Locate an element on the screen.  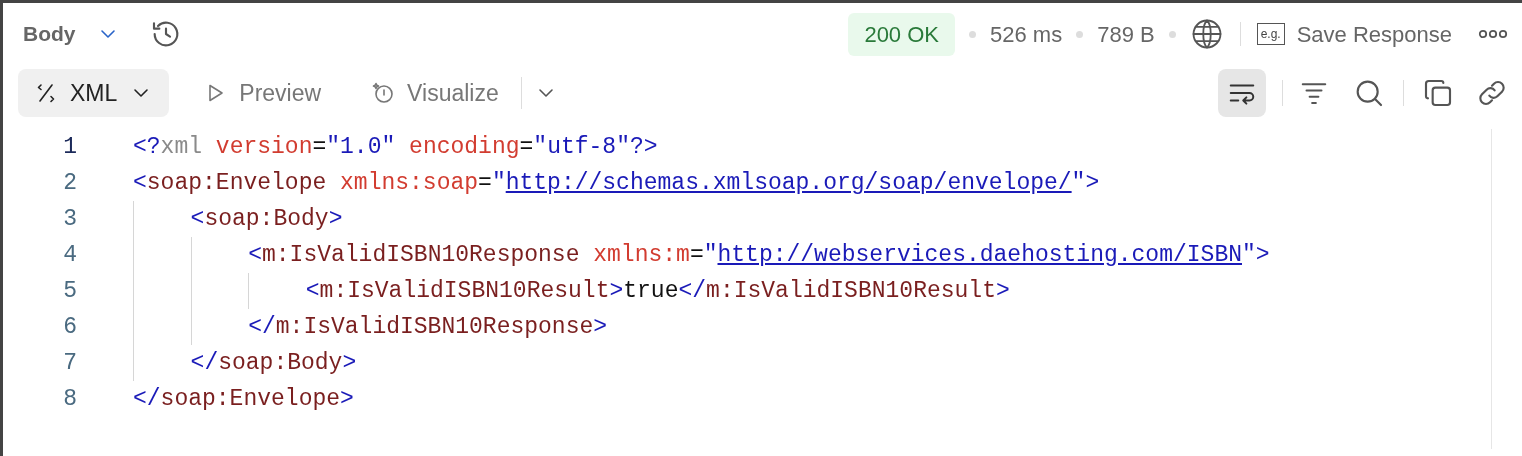
code-line: <m:IsValidISBN10Result>true</m:IsValidISBN10Result> is located at coordinates (657, 291).